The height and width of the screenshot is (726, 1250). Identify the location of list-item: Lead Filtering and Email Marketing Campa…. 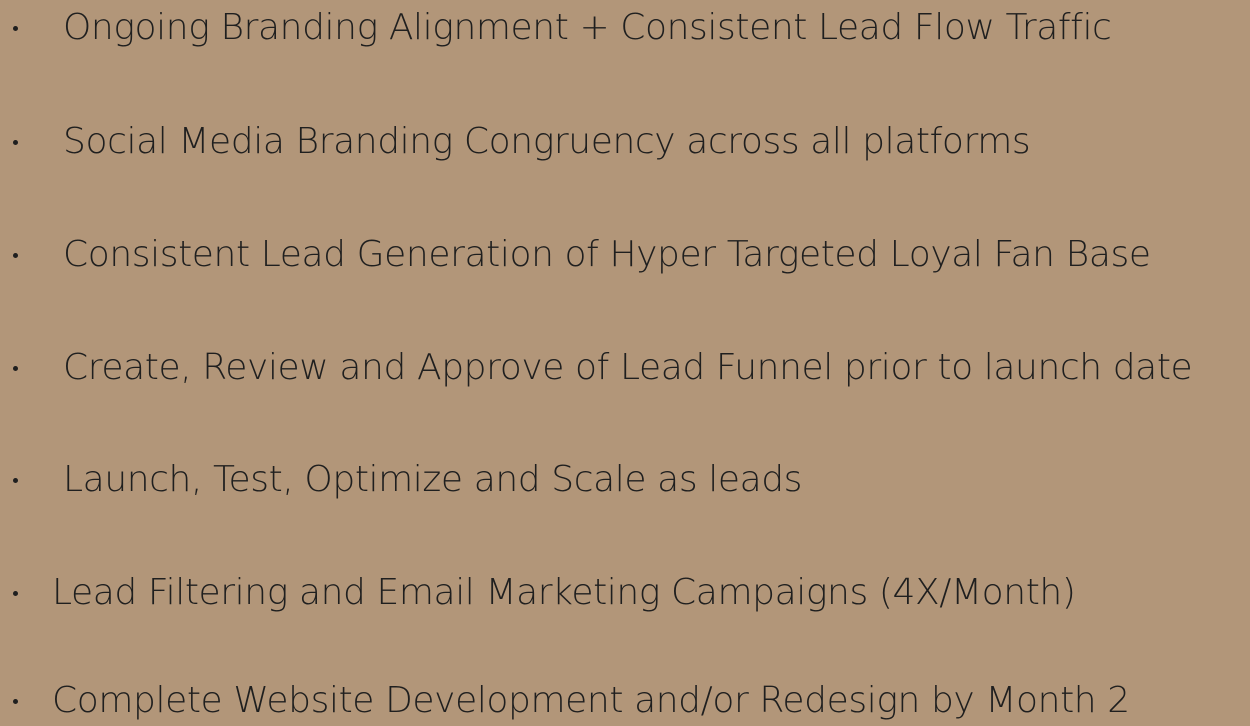
(625, 593).